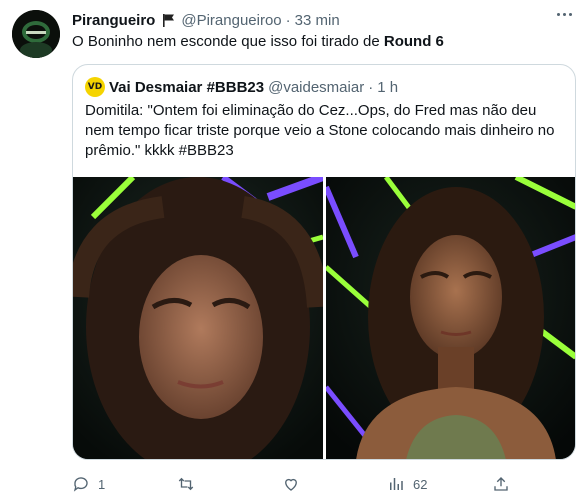 This screenshot has width=588, height=503. Describe the element at coordinates (420, 484) in the screenshot. I see `views-count: 62` at that location.